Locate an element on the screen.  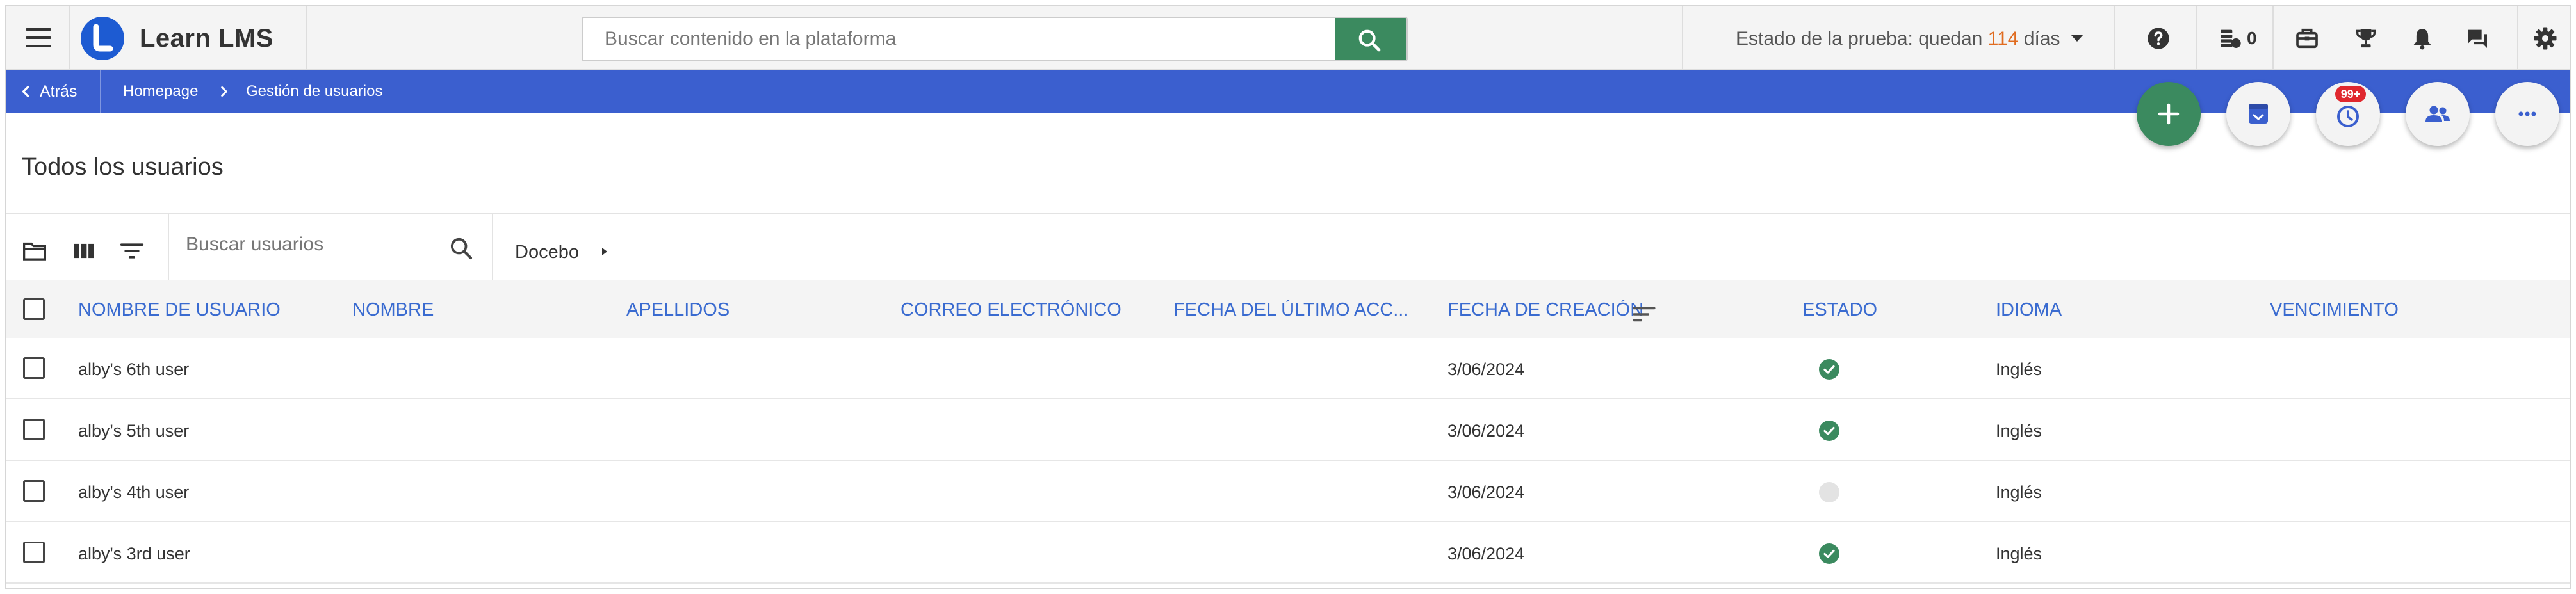
page-title: Todos los usuarios is located at coordinates (123, 167).